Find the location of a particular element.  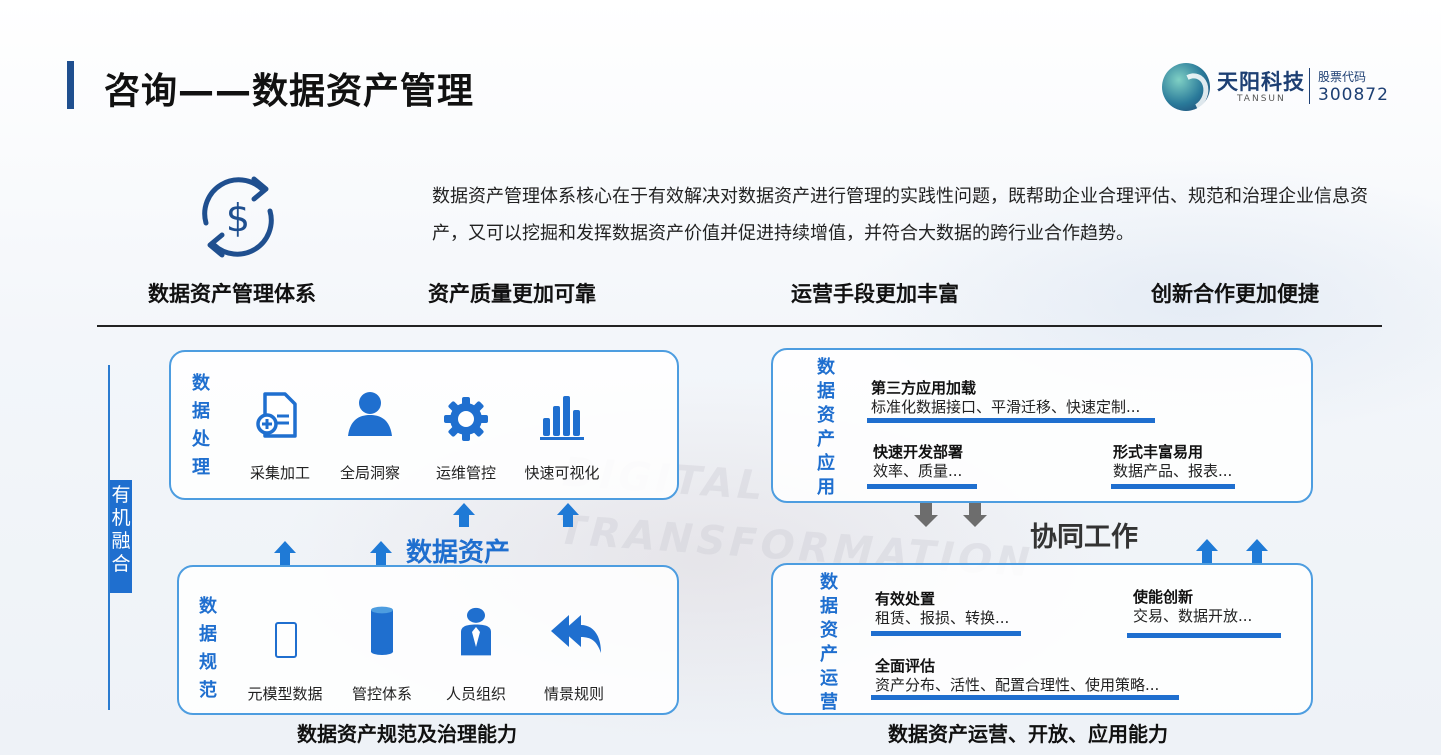

pillar-quality: 资产质量更加可靠 is located at coordinates (512, 294).